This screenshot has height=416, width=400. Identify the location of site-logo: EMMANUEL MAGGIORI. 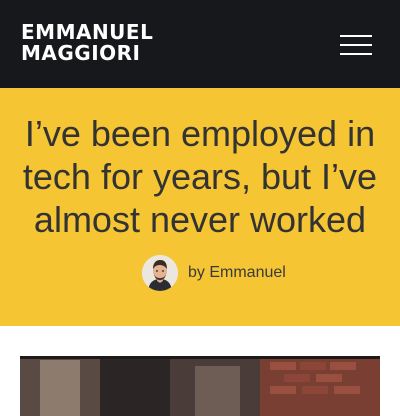
(87, 43).